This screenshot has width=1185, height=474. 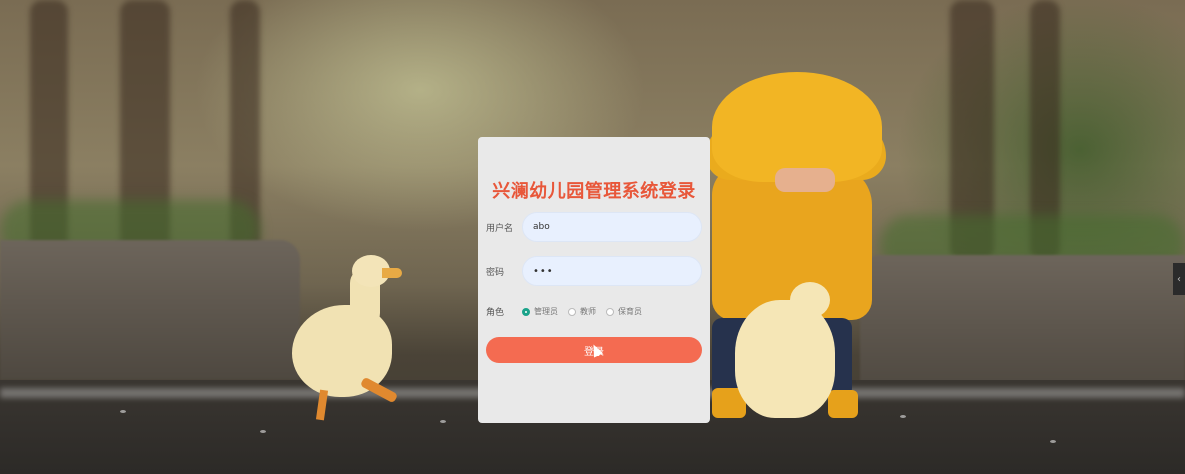 I want to click on role-option-label: 保育员, so click(x=630, y=311).